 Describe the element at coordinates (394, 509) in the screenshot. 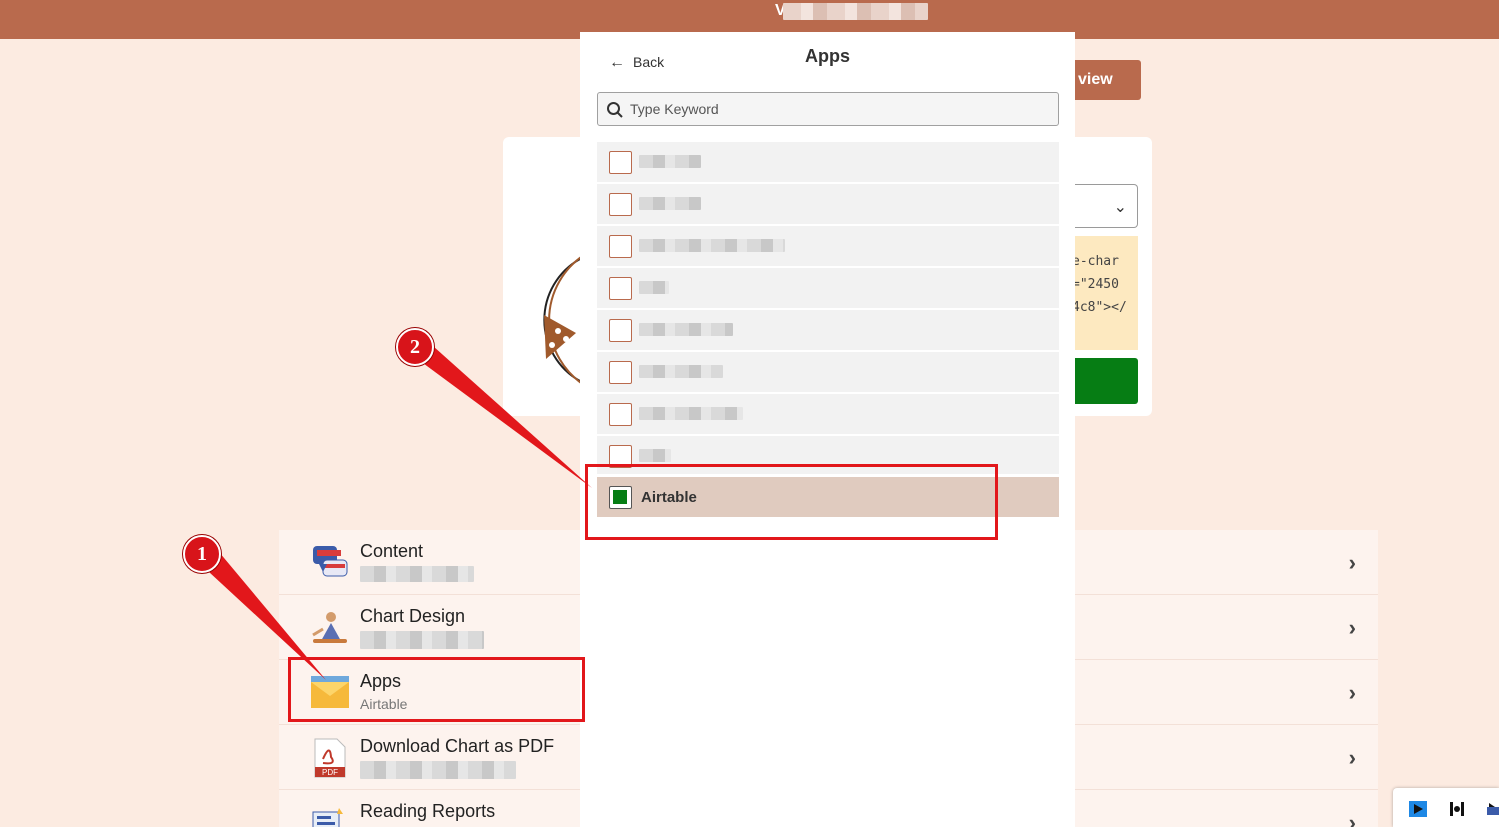

I see `annotation-arrows` at that location.